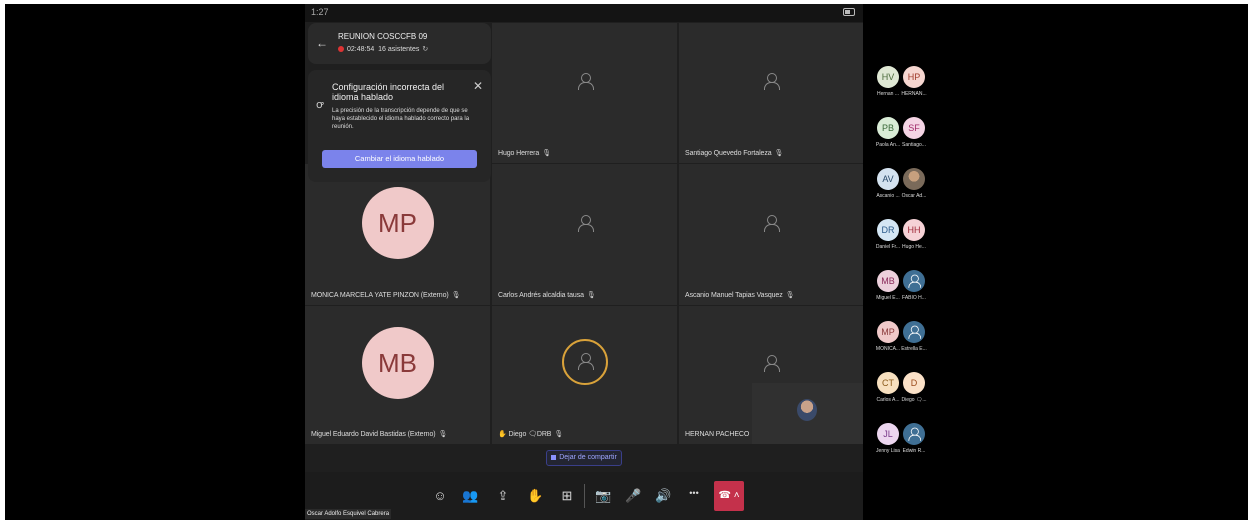 The width and height of the screenshot is (1253, 524). I want to click on camera-off-icon: 📷, so click(603, 496).